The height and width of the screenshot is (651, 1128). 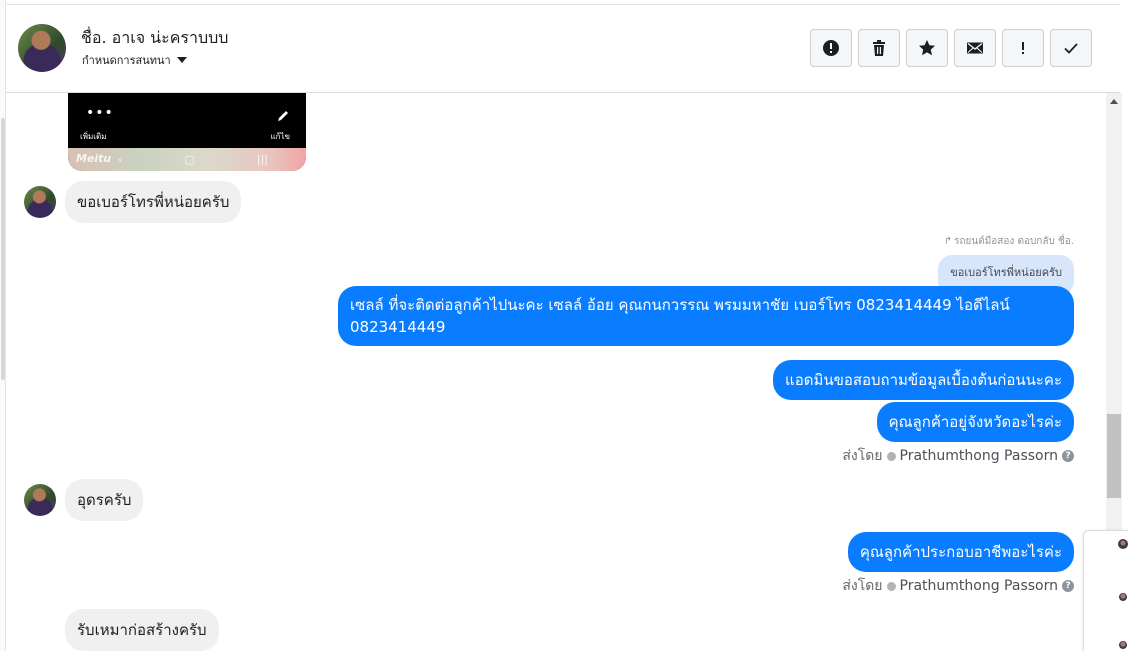 I want to click on message-bubble-incoming: อุดรครับ, so click(x=104, y=500).